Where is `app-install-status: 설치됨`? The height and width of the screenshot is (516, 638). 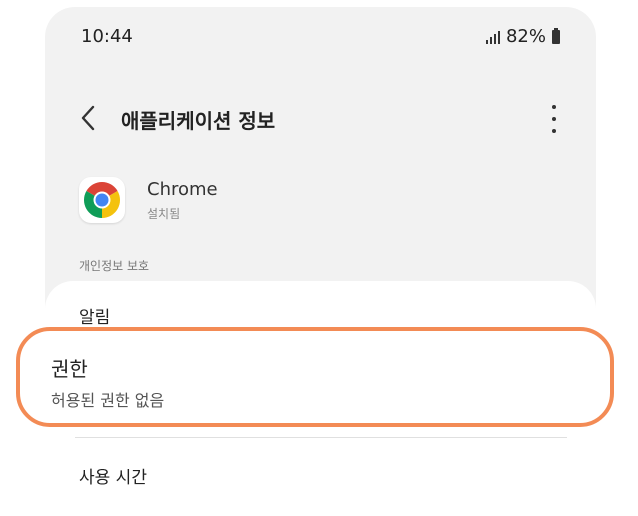
app-install-status: 설치됨 is located at coordinates (164, 214).